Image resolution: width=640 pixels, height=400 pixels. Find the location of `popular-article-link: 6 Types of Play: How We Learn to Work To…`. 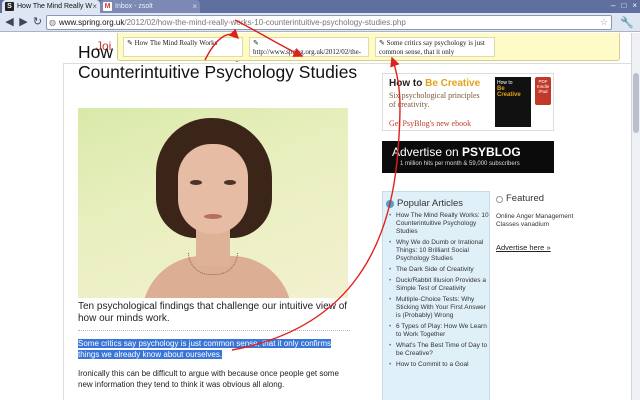

popular-article-link: 6 Types of Play: How We Learn to Work To… is located at coordinates (438, 331).